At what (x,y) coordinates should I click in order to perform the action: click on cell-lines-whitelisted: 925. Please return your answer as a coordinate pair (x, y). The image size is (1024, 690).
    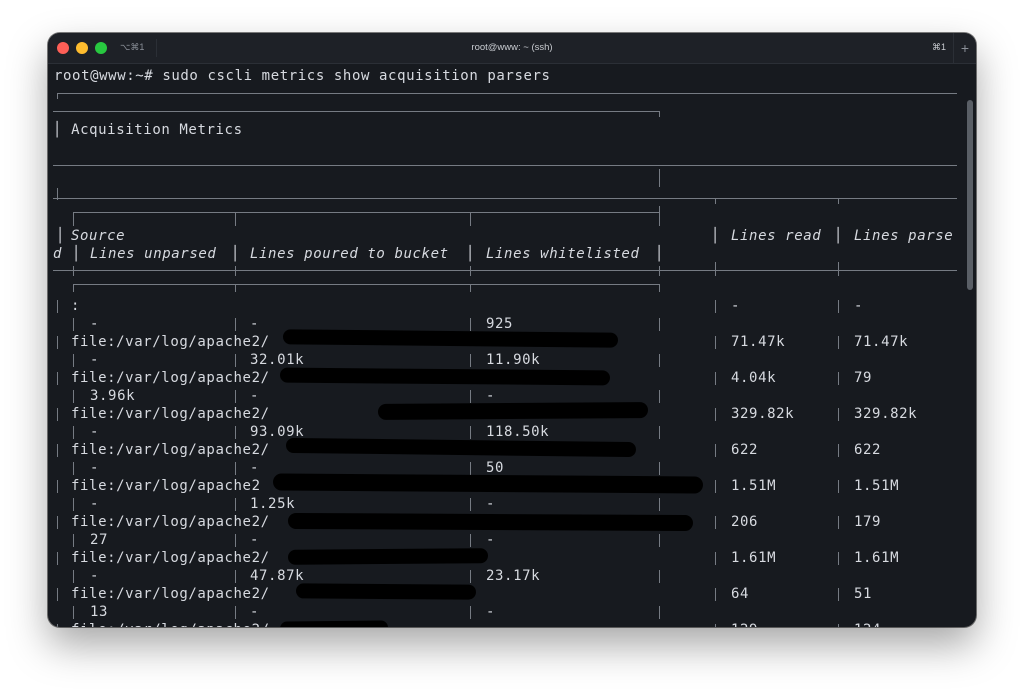
    Looking at the image, I should click on (500, 324).